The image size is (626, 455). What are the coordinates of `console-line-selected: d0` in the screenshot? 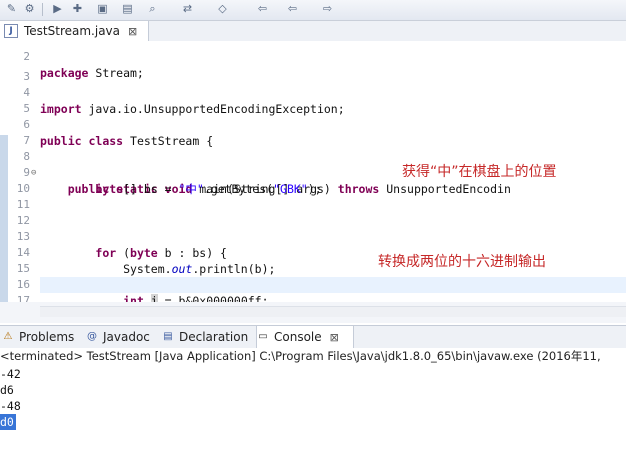 It's located at (8, 422).